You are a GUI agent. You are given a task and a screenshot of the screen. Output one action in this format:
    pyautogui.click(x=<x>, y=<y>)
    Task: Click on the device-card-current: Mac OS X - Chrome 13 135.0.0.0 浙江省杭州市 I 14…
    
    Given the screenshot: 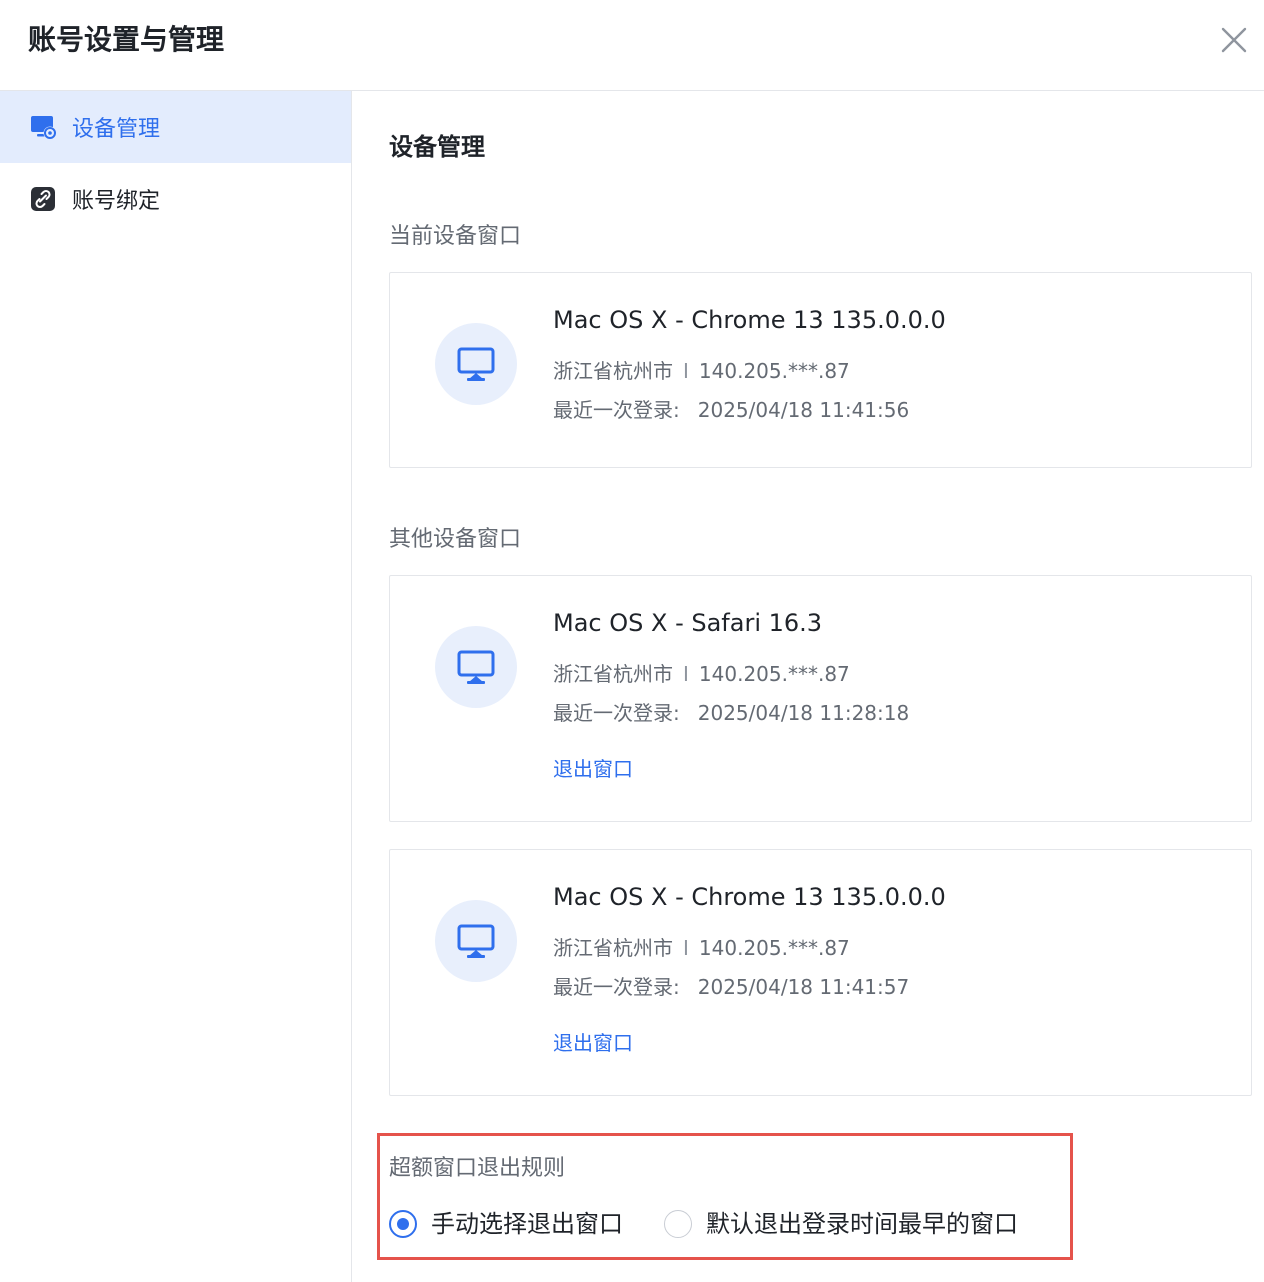 What is the action you would take?
    pyautogui.click(x=820, y=370)
    